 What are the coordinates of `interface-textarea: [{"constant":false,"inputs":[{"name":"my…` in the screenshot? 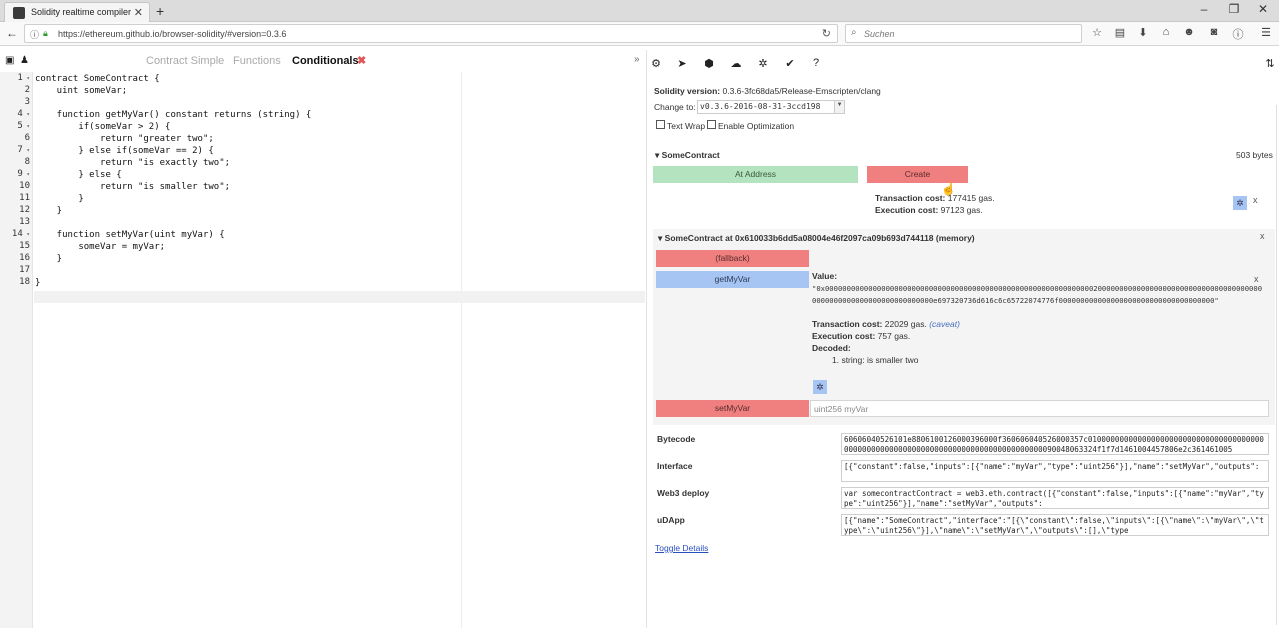 It's located at (1055, 471).